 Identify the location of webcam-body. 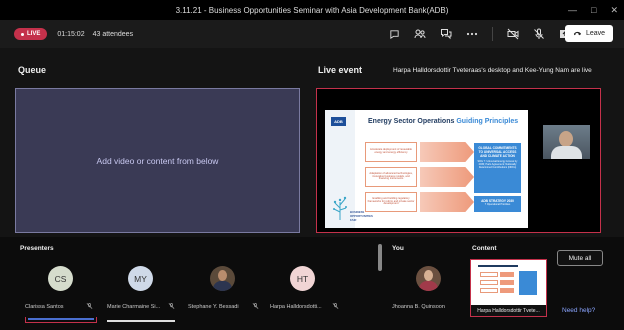
(566, 152).